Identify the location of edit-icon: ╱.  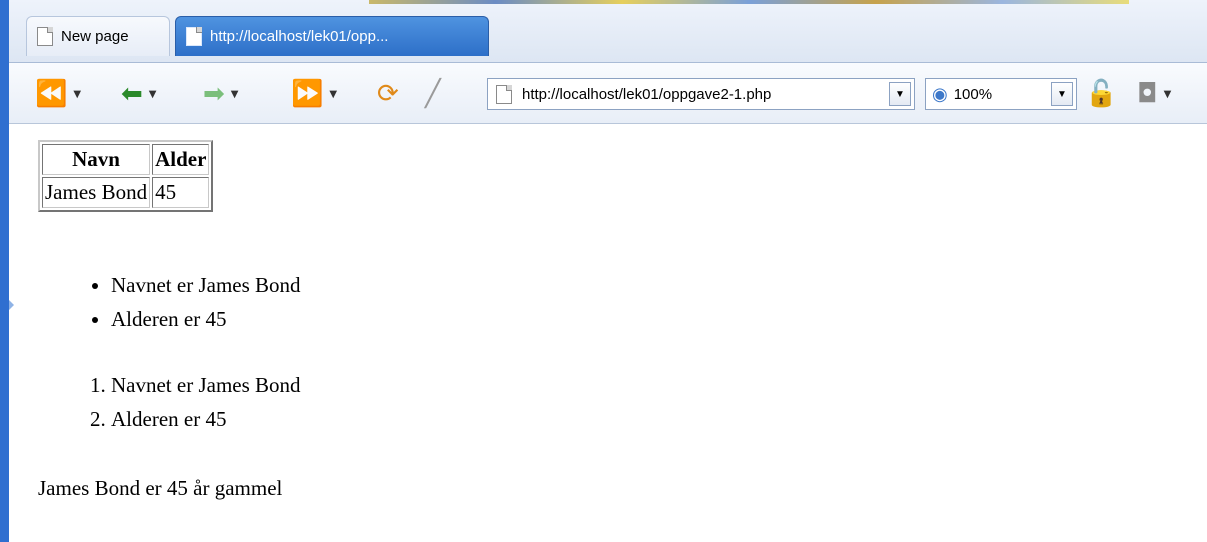
(433, 94).